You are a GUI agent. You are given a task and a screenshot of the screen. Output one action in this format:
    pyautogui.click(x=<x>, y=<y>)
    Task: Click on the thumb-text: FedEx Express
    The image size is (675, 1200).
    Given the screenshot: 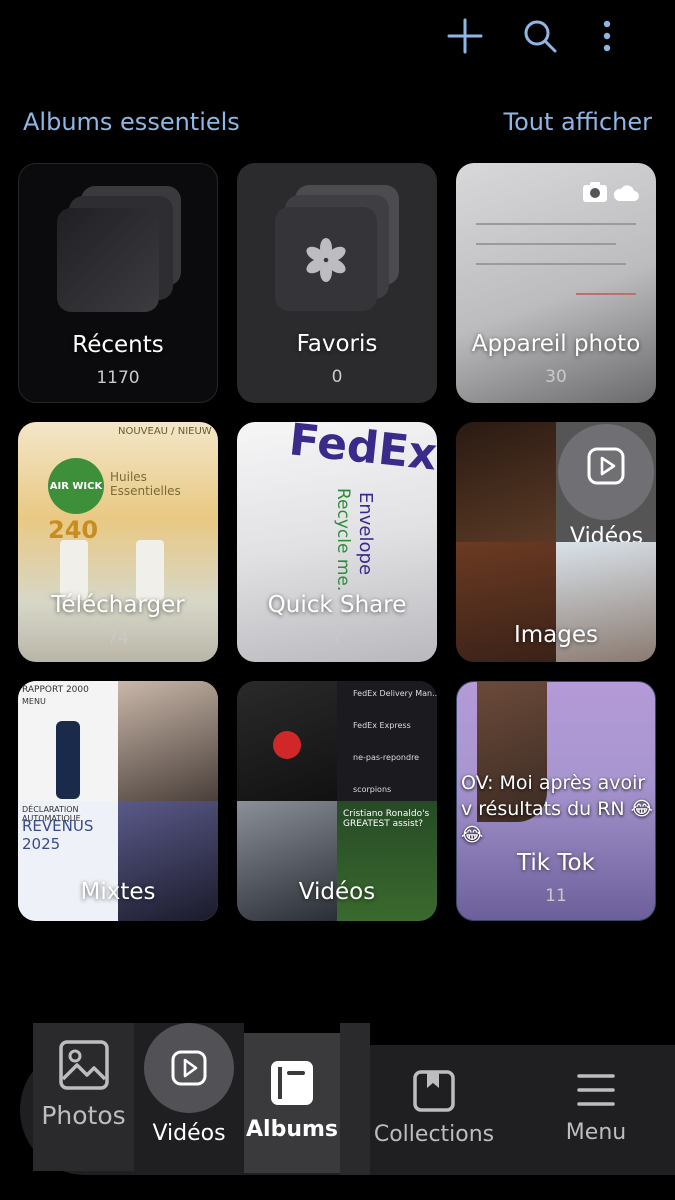 What is the action you would take?
    pyautogui.click(x=382, y=725)
    